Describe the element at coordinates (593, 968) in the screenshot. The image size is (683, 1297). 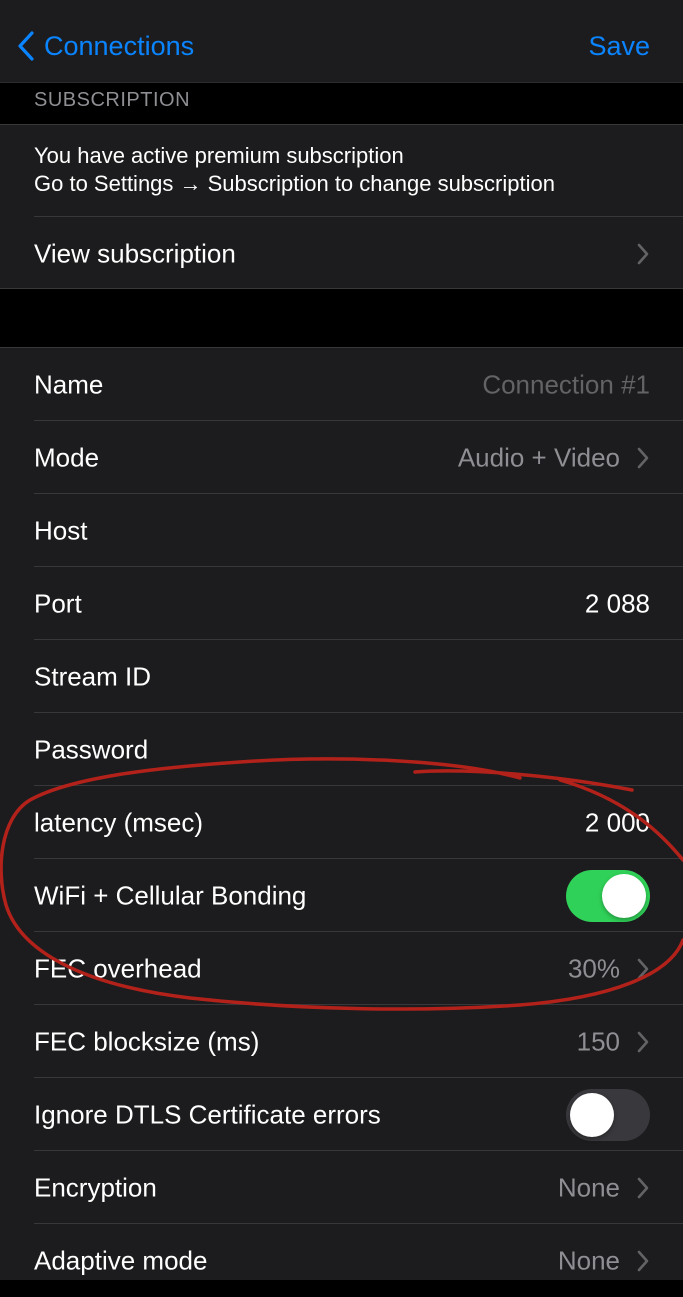
I see `fec-overhead-value: 30%` at that location.